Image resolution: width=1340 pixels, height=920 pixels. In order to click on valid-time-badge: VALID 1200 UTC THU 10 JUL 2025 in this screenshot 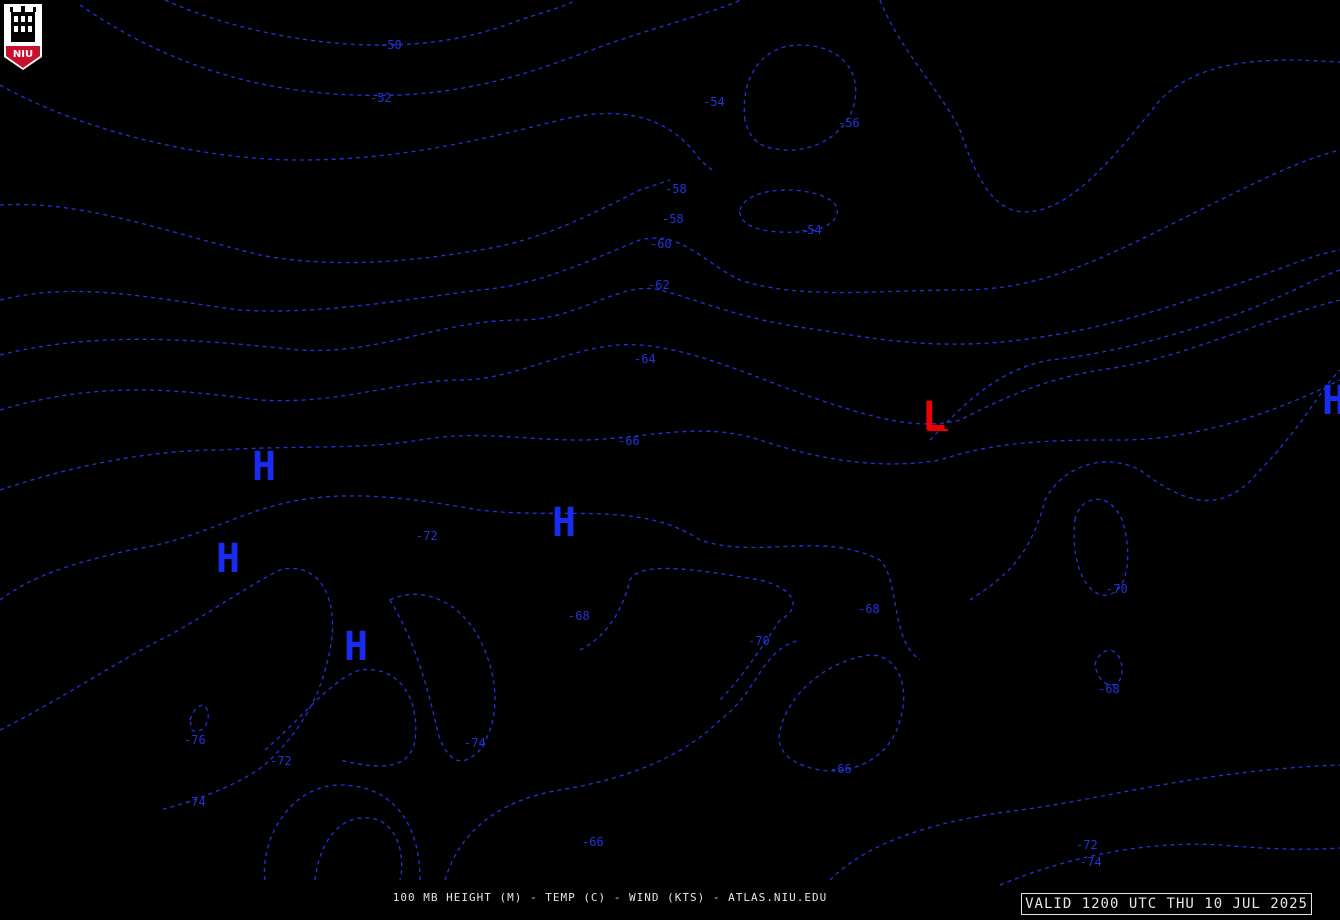, I will do `click(1166, 904)`.